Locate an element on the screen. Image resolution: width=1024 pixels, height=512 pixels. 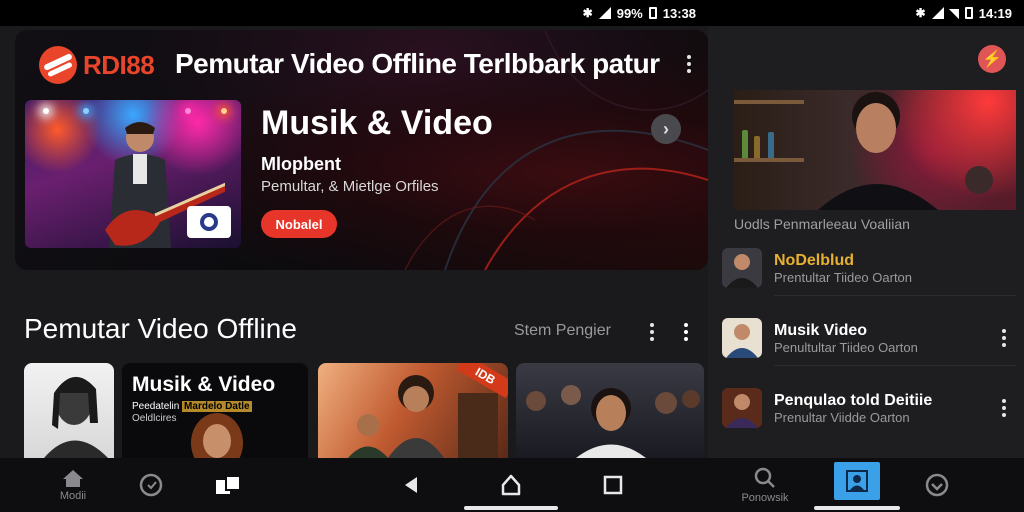
nav-search is located at coordinates (151, 485).